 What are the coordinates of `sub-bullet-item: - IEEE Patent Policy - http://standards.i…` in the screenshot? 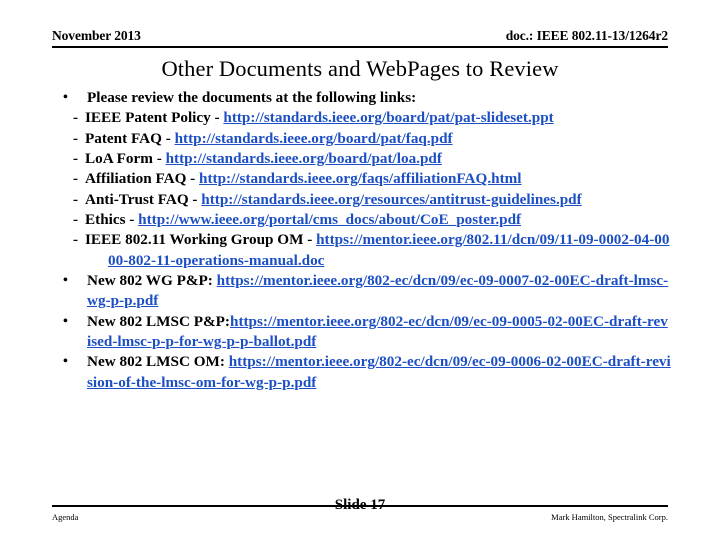 It's located at (366, 118).